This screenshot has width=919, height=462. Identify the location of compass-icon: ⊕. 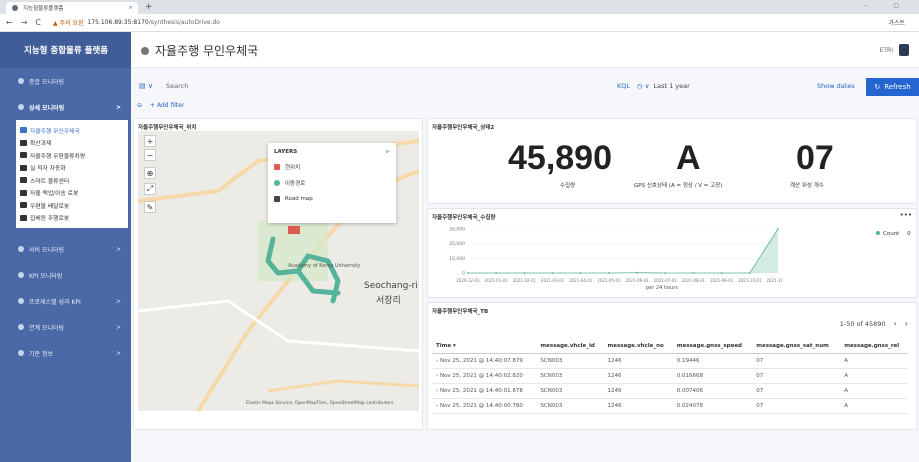
(150, 173).